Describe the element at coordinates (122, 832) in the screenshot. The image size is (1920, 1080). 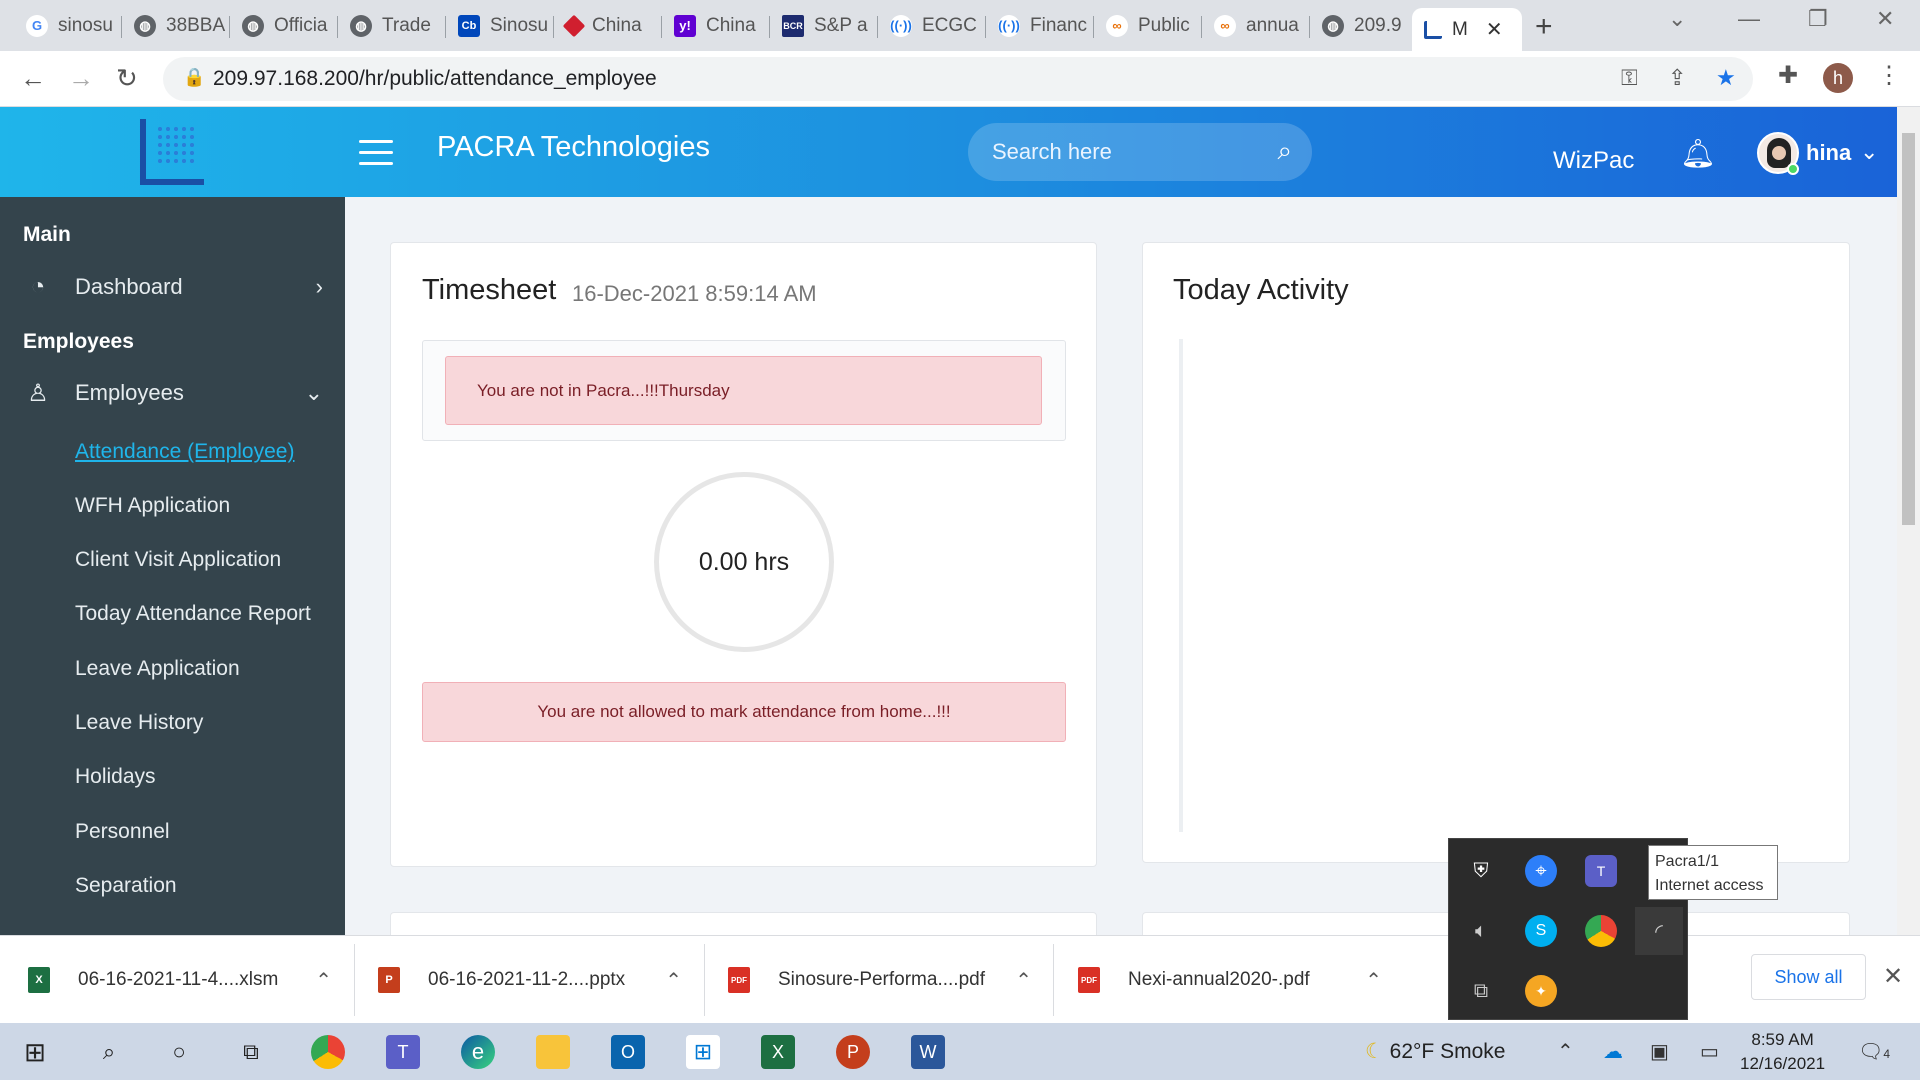
I see `sidebar-item-personnel: Personnel` at that location.